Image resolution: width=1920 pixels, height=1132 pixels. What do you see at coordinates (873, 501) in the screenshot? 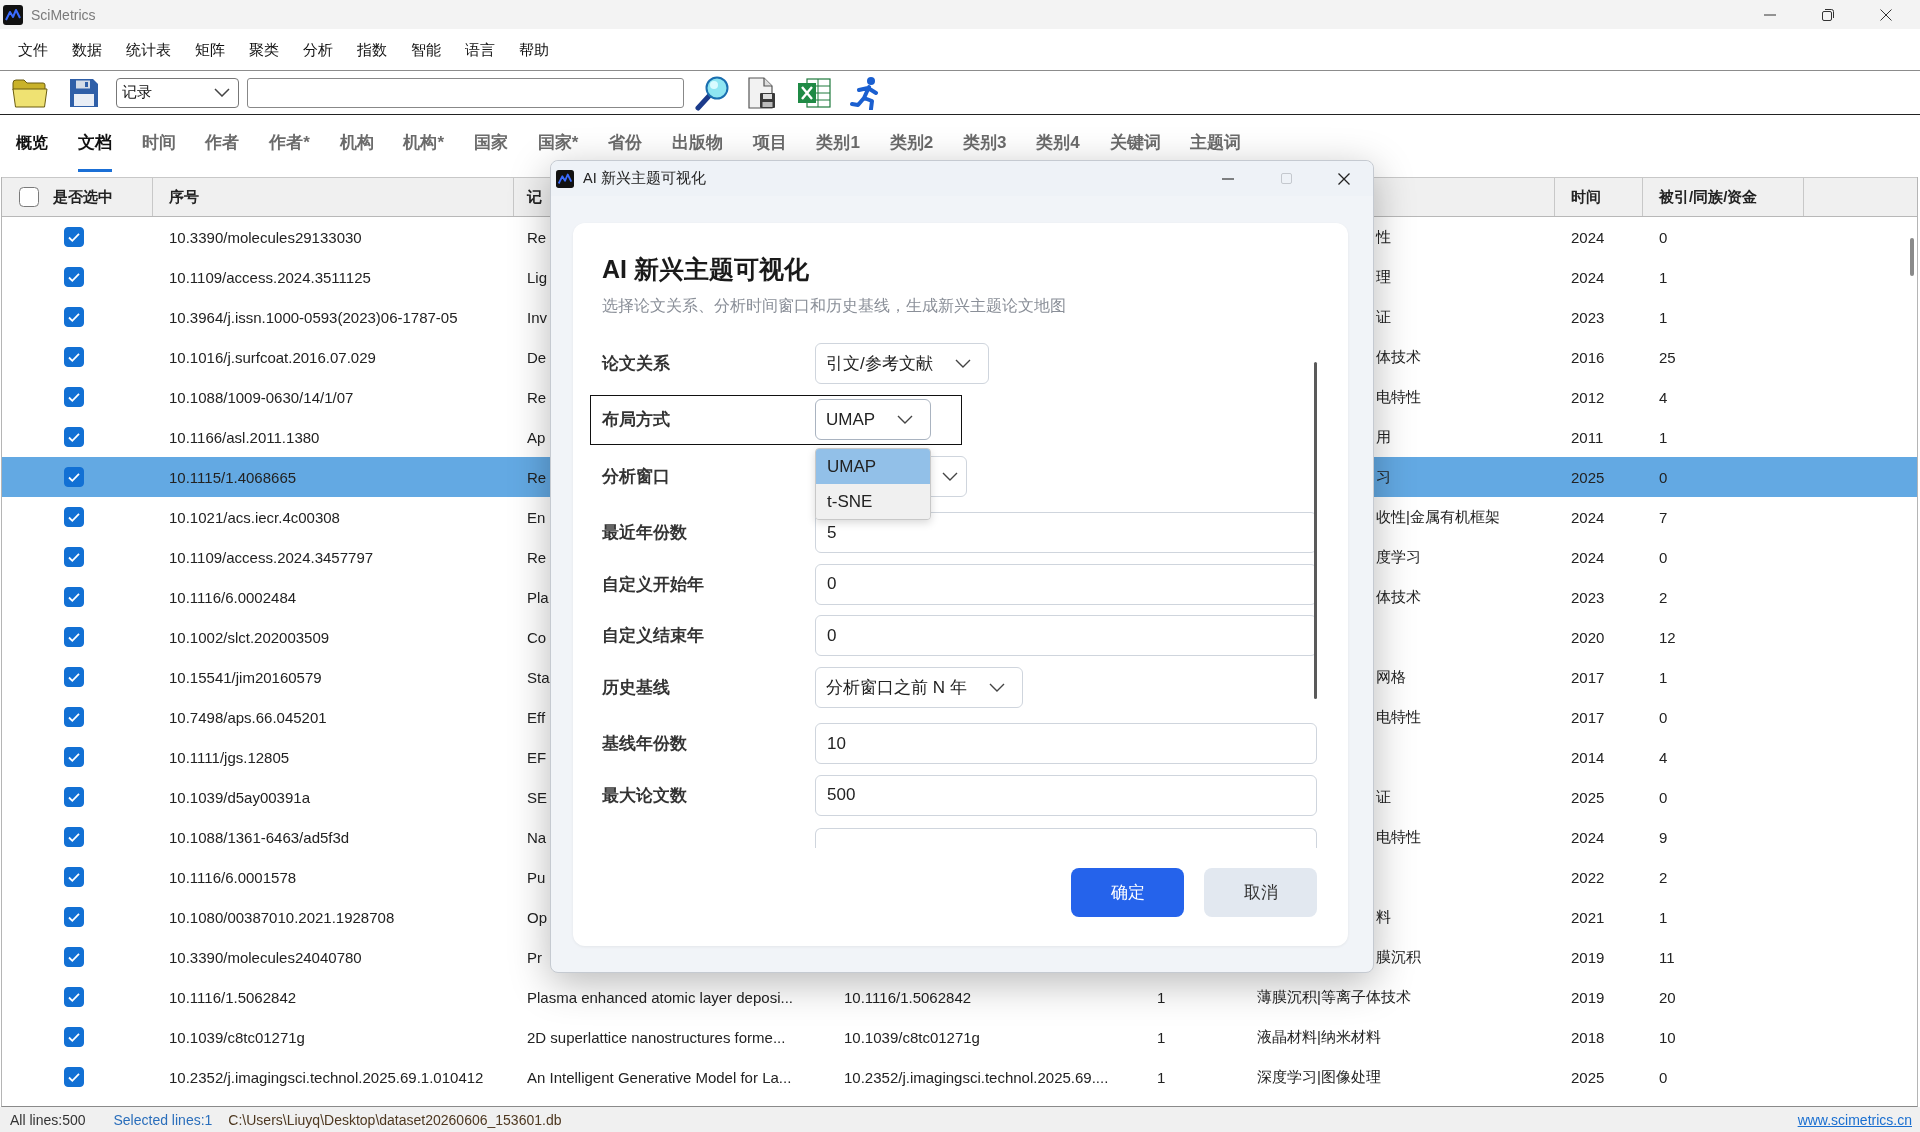
I see `dropdown-option: t-SNE` at bounding box center [873, 501].